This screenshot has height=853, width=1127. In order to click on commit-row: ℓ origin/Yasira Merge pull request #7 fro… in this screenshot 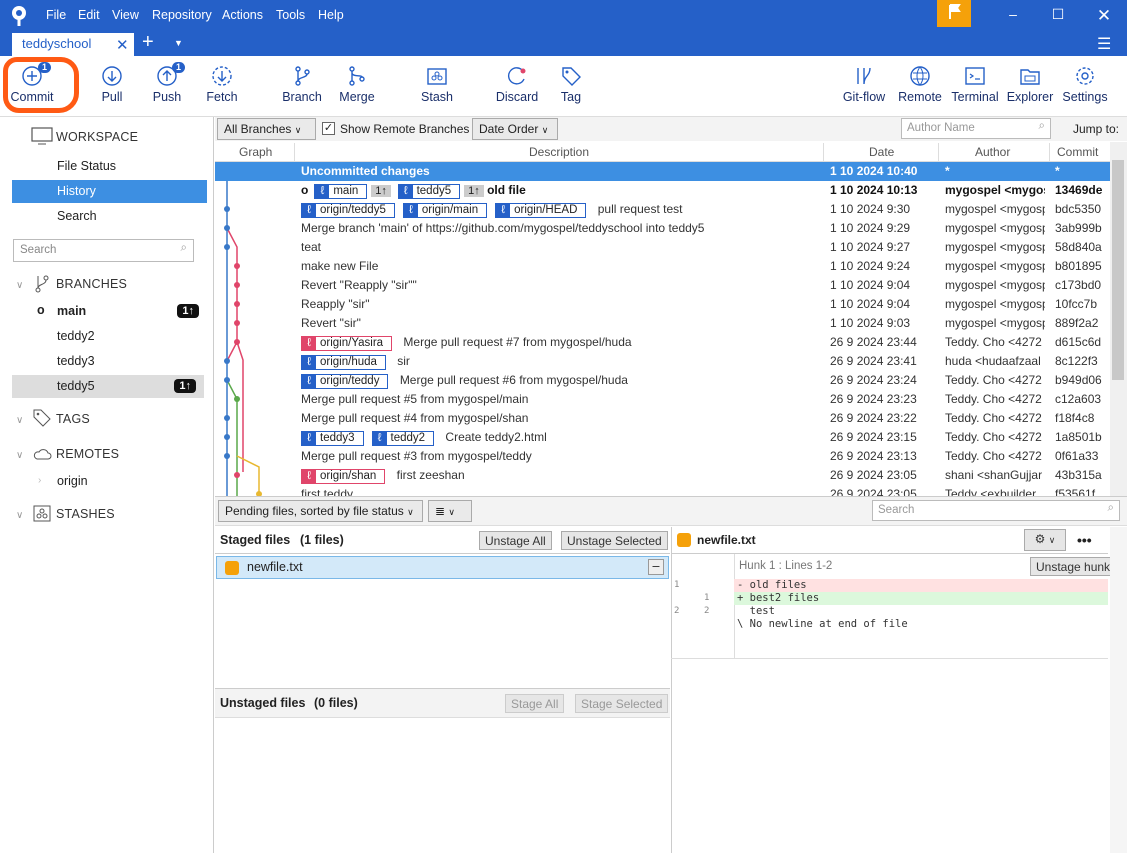, I will do `click(662, 342)`.